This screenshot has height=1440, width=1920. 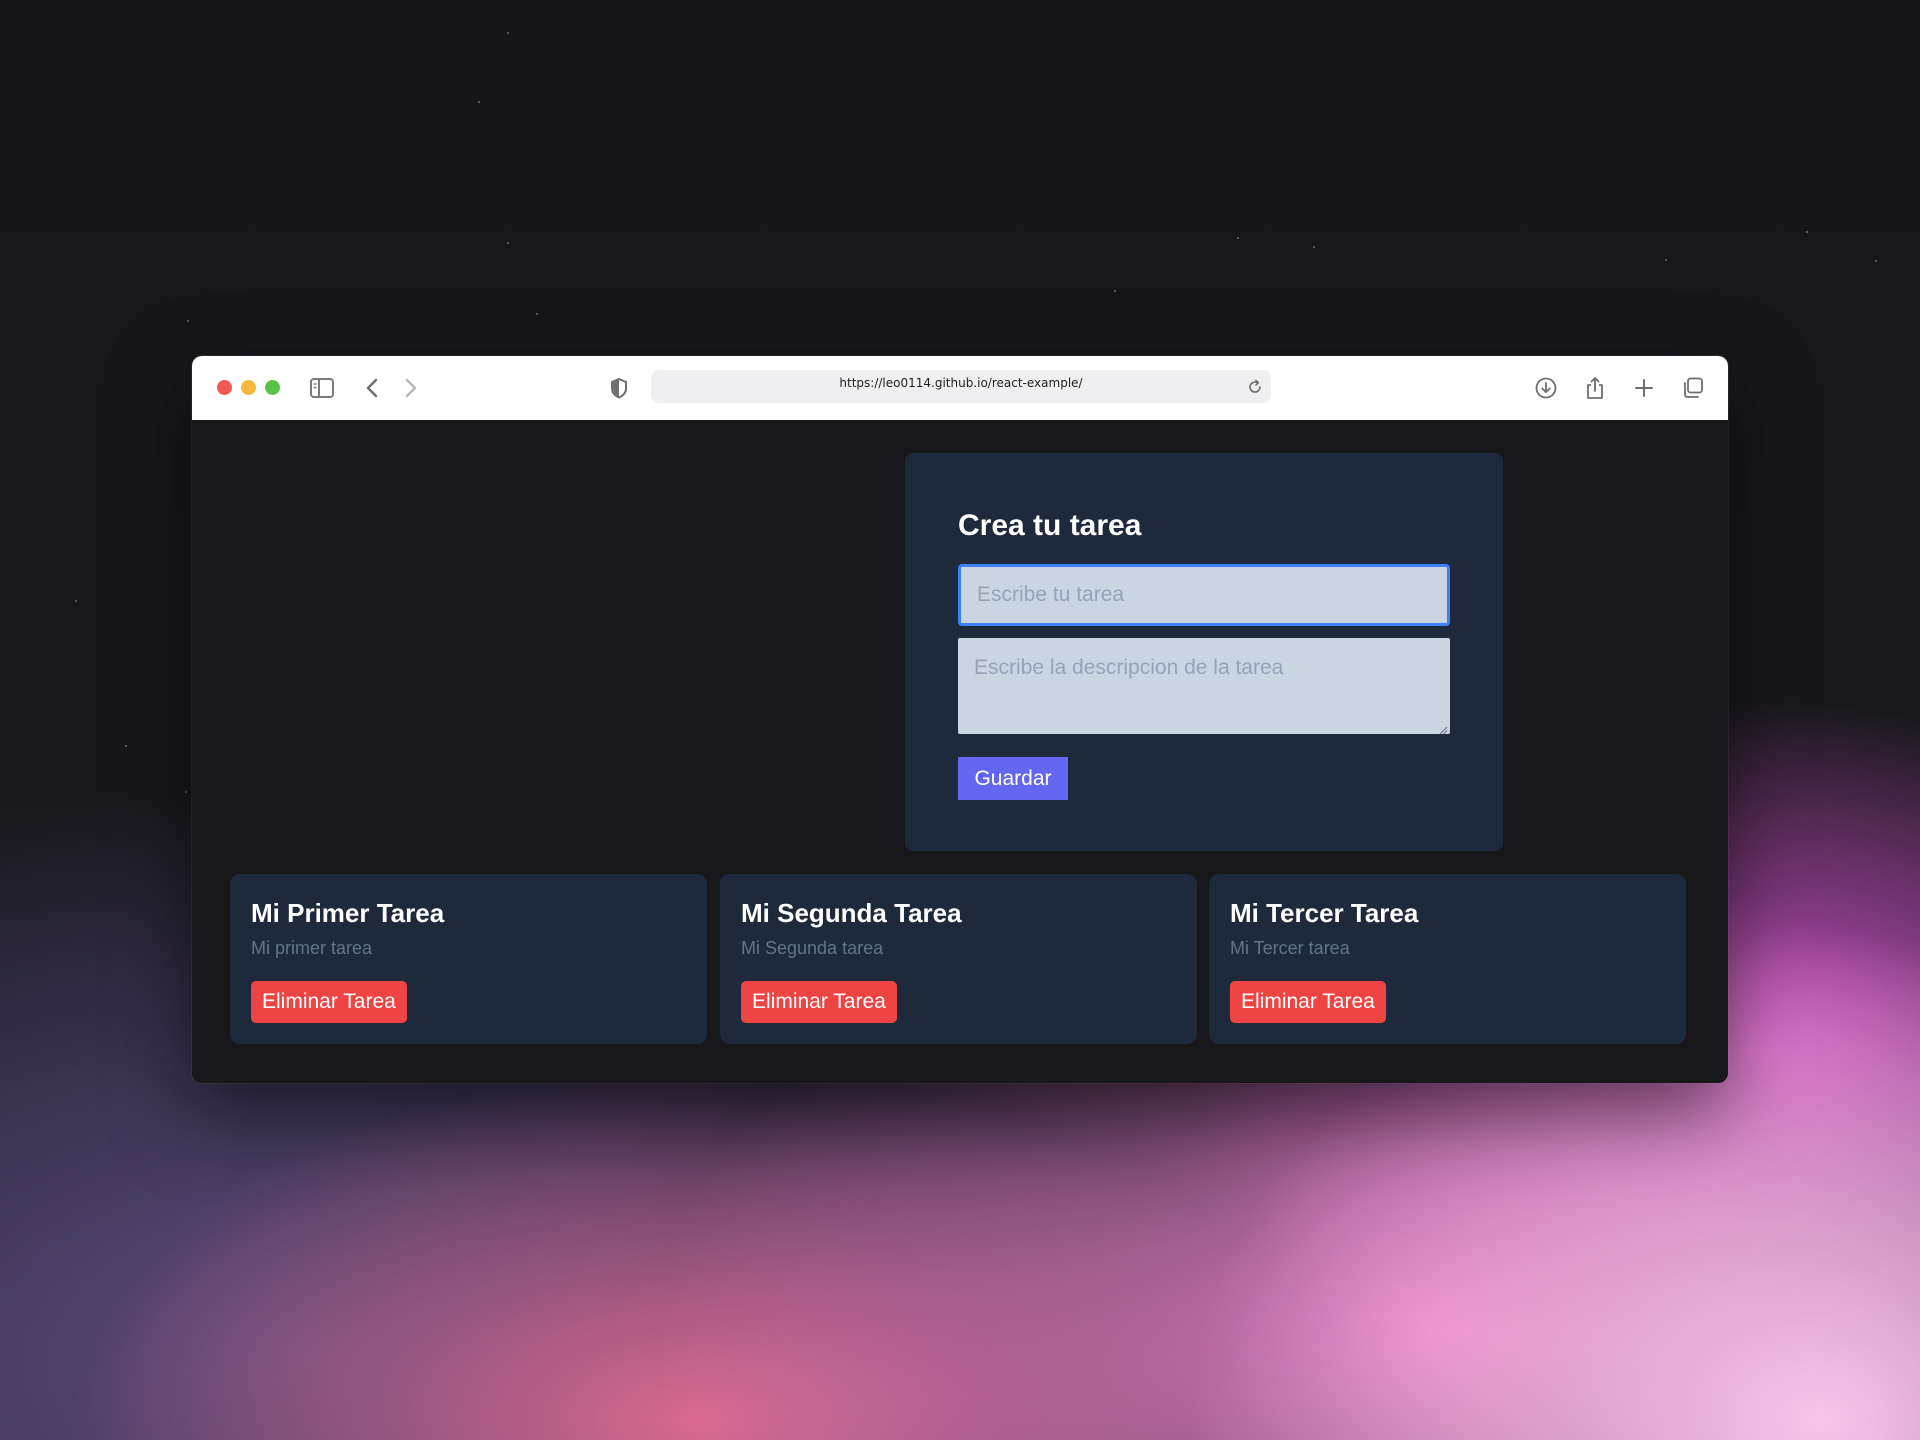 I want to click on zoom-icon, so click(x=272, y=387).